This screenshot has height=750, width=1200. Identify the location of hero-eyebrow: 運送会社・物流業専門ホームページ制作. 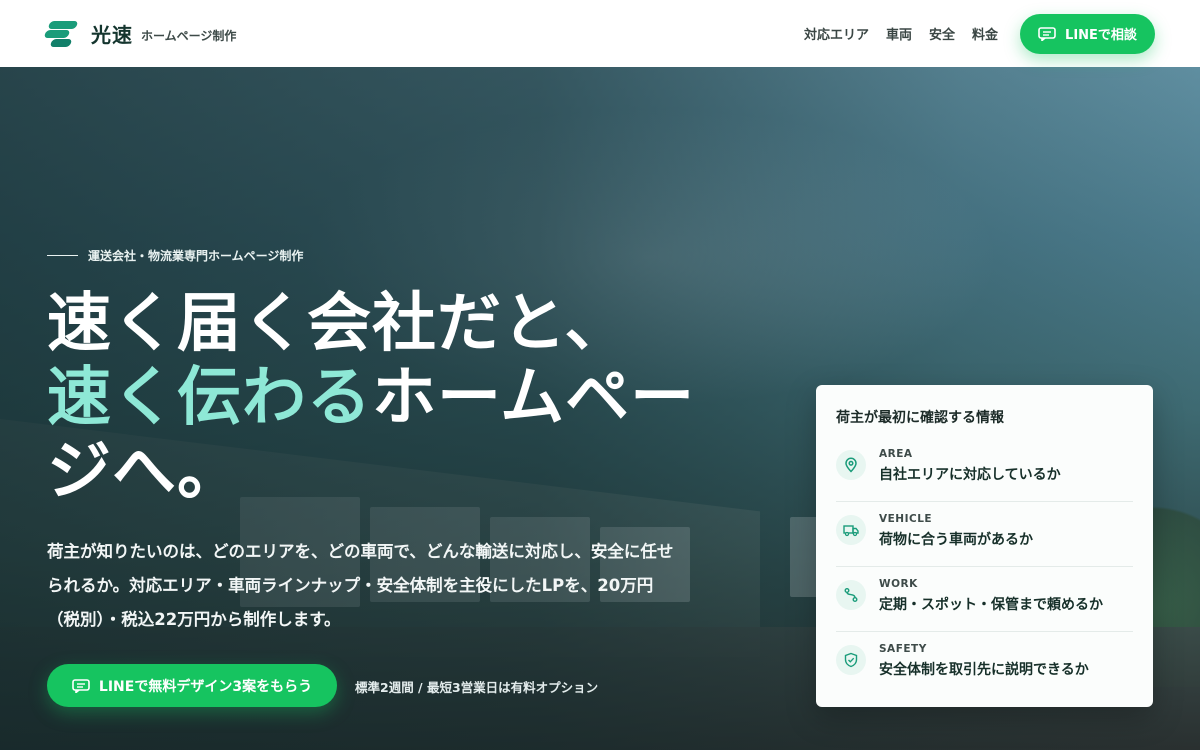
(175, 255).